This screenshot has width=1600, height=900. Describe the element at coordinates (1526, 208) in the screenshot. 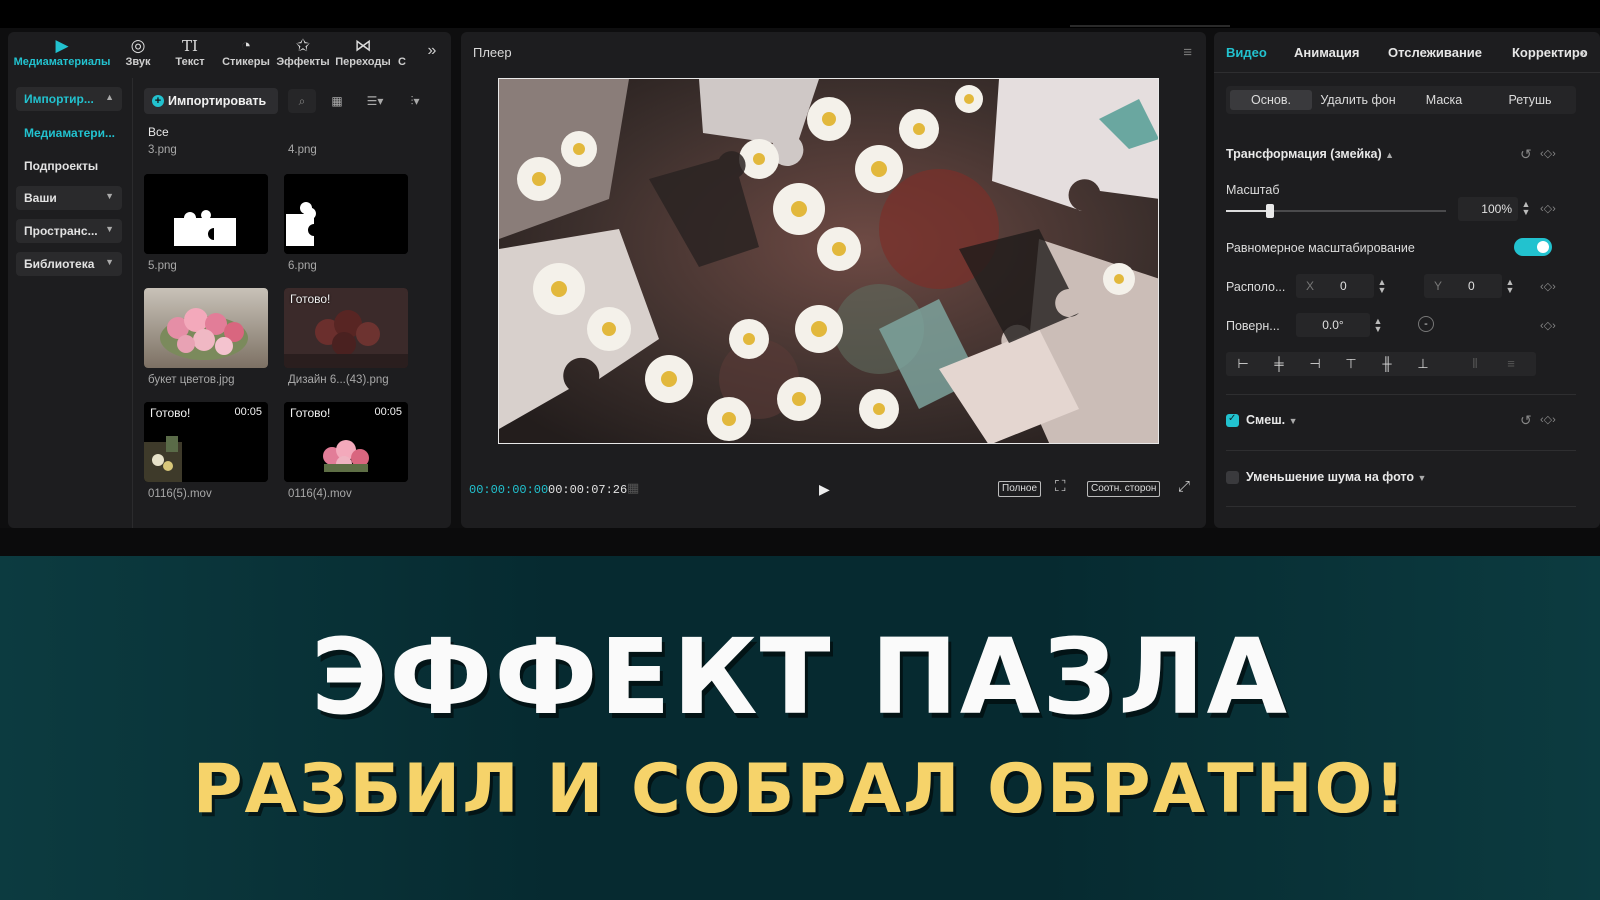

I see `scale-stepper: ▲ ▼` at that location.